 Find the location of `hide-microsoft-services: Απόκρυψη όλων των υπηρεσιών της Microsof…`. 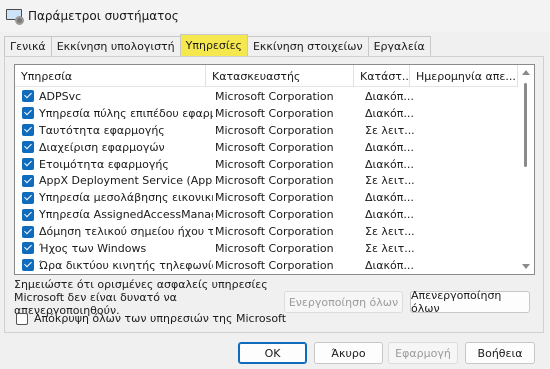

hide-microsoft-services: Απόκρυψη όλων των υπηρεσιών της Microsof… is located at coordinates (151, 318).